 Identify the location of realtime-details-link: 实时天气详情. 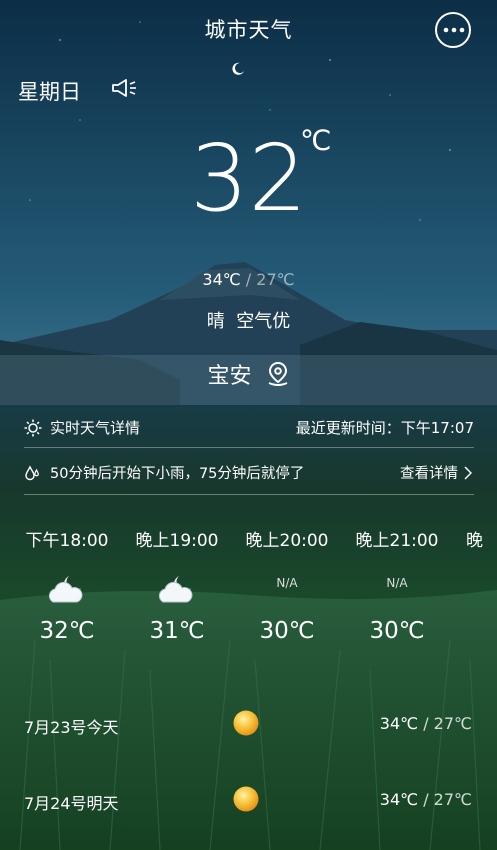
(82, 427).